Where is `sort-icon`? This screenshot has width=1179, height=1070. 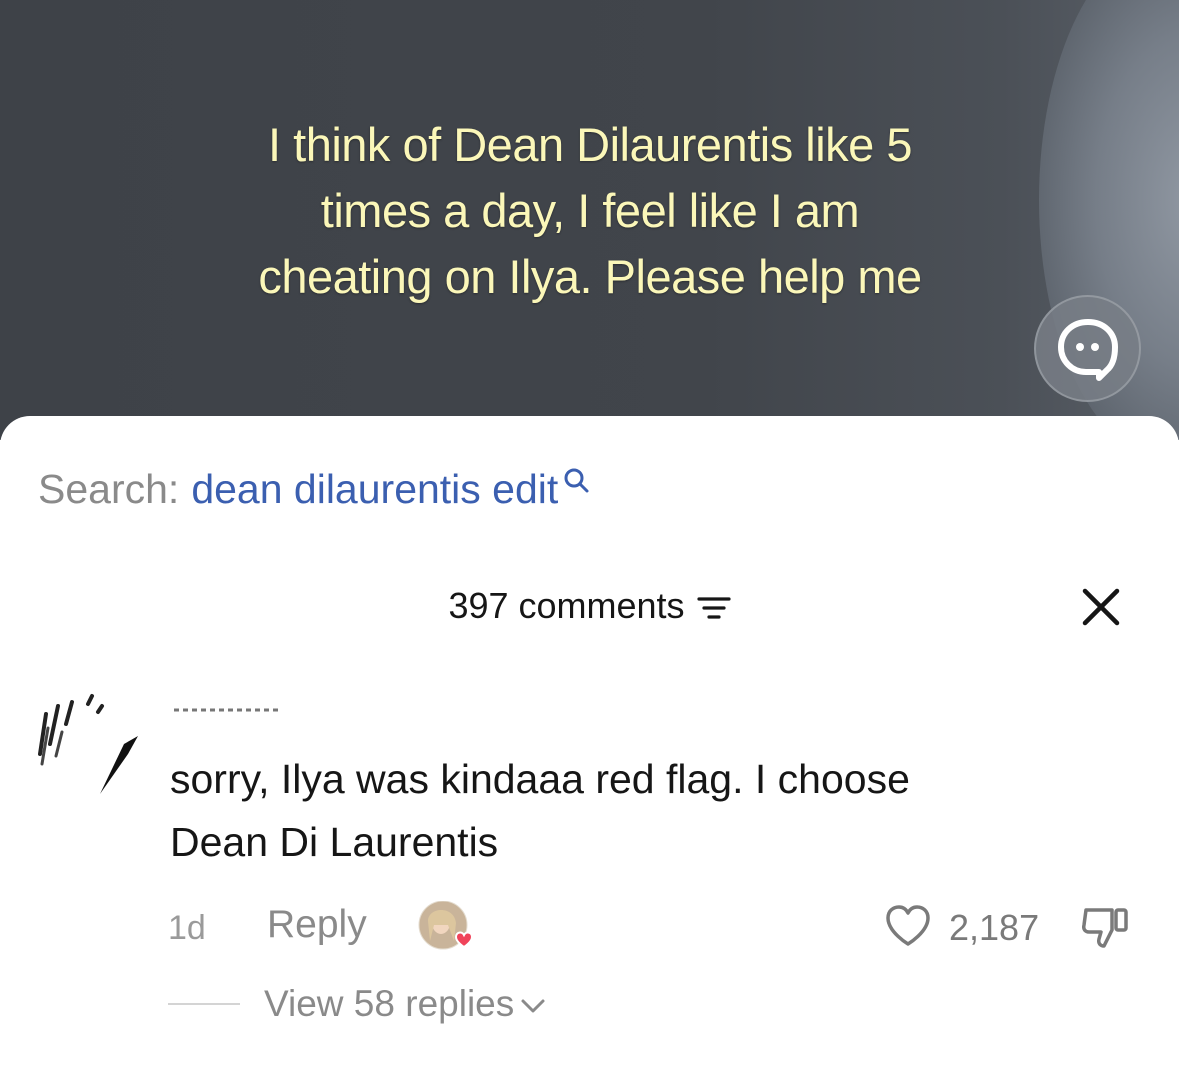
sort-icon is located at coordinates (713, 608).